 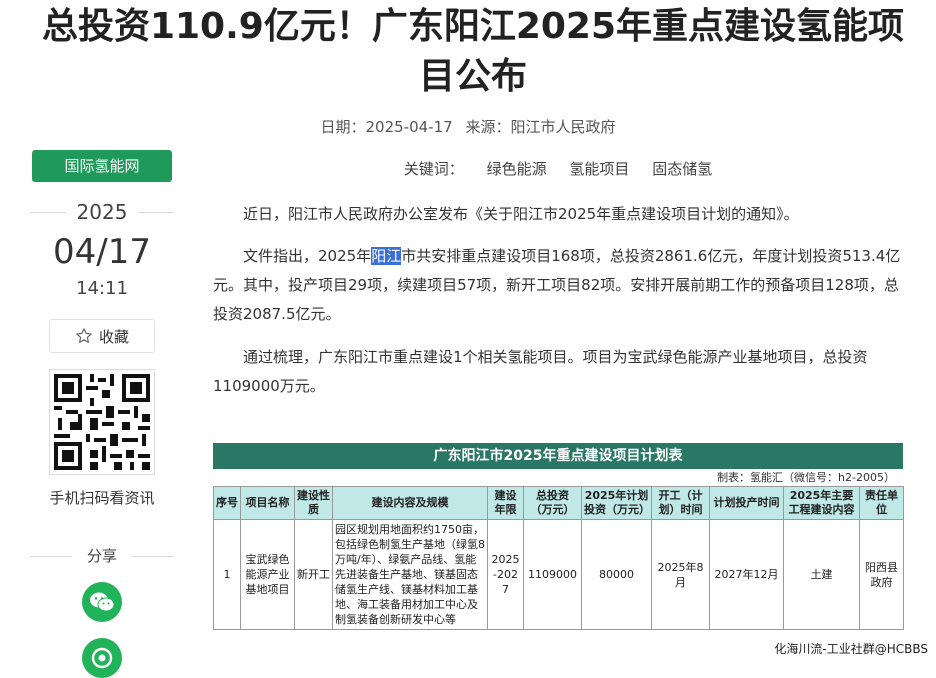 What do you see at coordinates (680, 574) in the screenshot?
I see `table-cell: 2025年8月` at bounding box center [680, 574].